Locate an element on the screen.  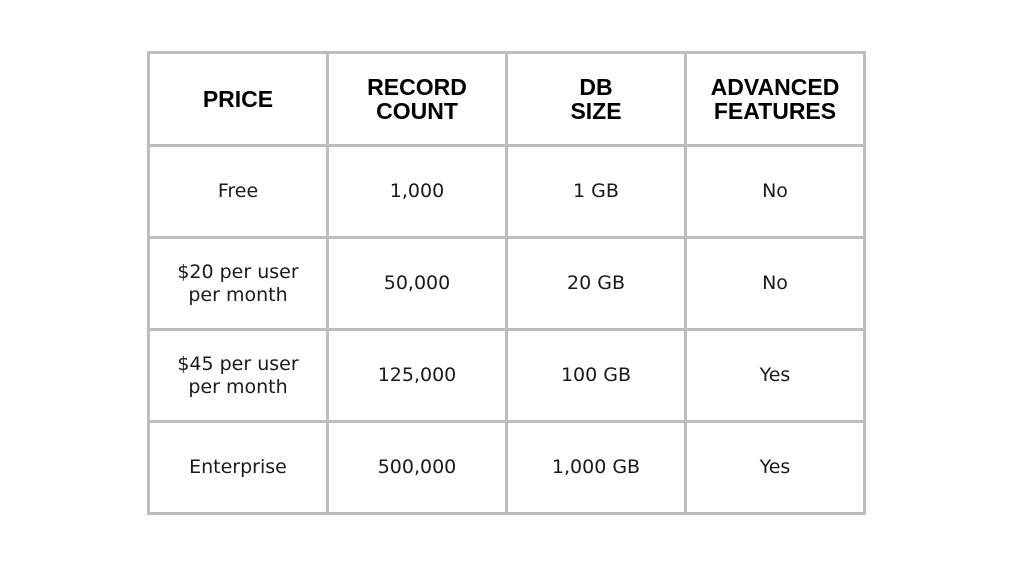
cell-price: Free is located at coordinates (238, 191).